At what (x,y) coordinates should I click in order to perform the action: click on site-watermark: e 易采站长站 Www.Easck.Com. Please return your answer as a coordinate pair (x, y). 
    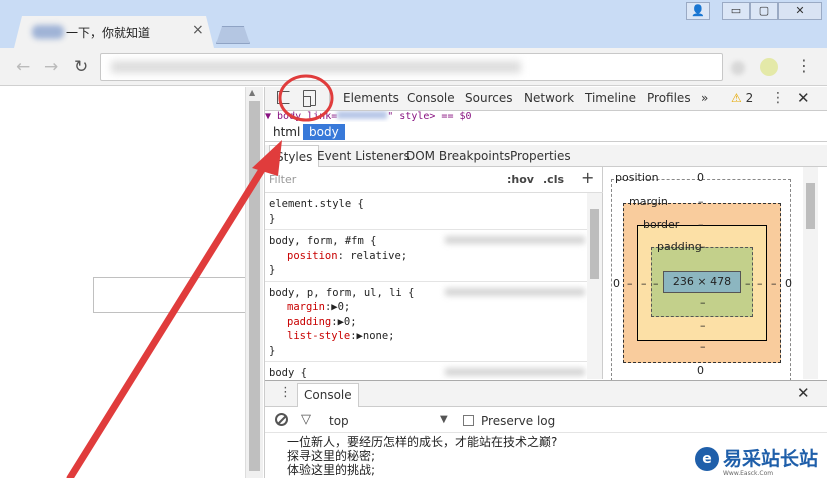
    Looking at the image, I should click on (760, 461).